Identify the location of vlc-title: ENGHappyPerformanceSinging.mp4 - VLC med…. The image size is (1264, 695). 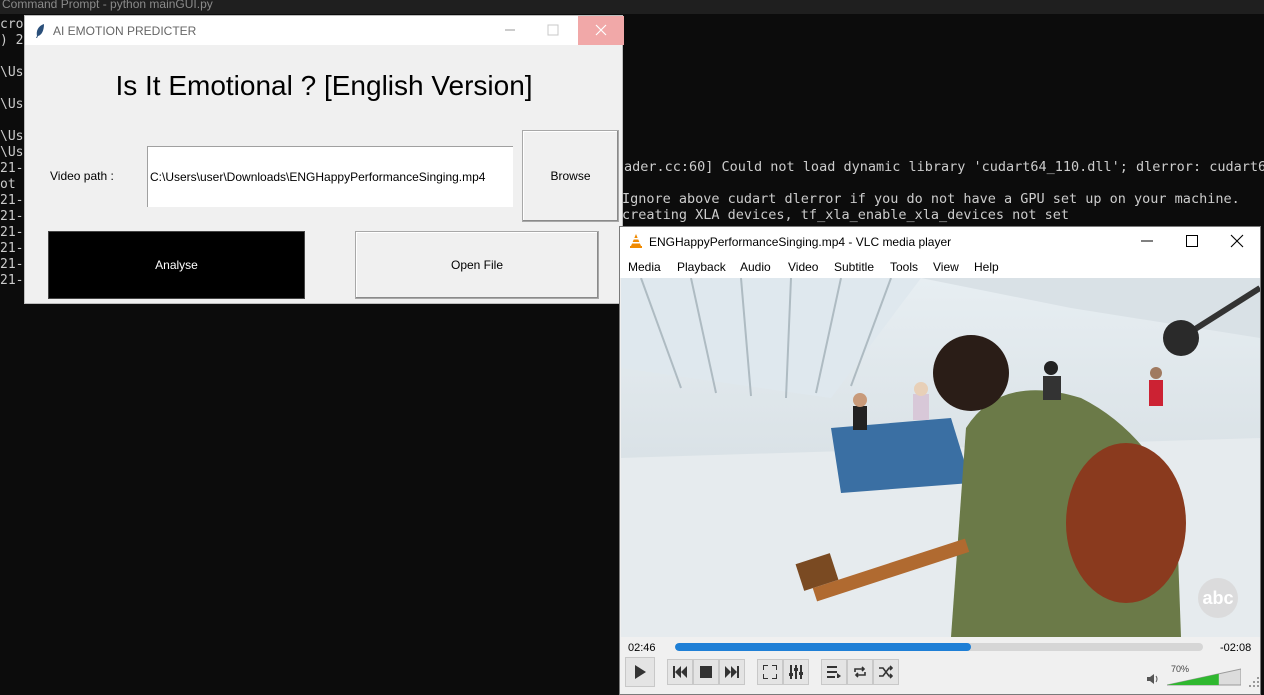
(800, 242).